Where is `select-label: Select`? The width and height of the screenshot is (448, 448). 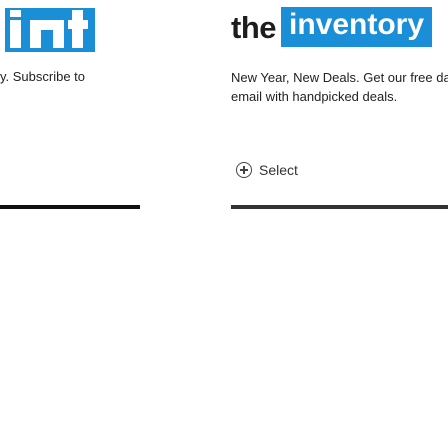 select-label: Select is located at coordinates (278, 170).